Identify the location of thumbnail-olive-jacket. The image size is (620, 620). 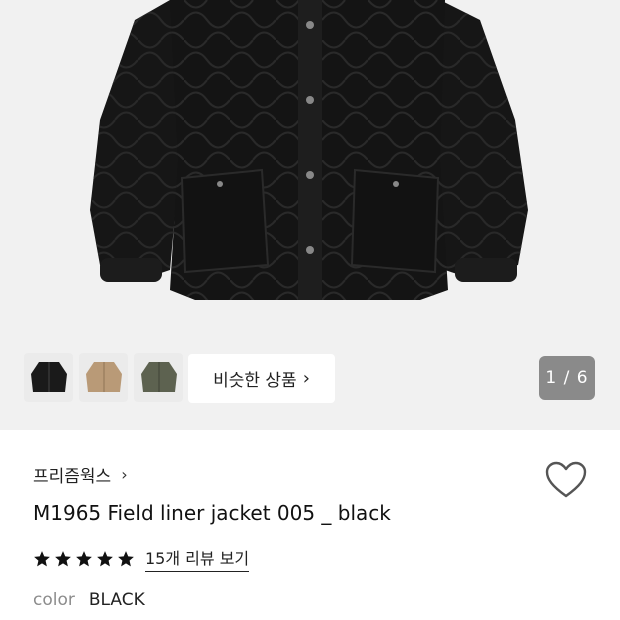
(158, 377).